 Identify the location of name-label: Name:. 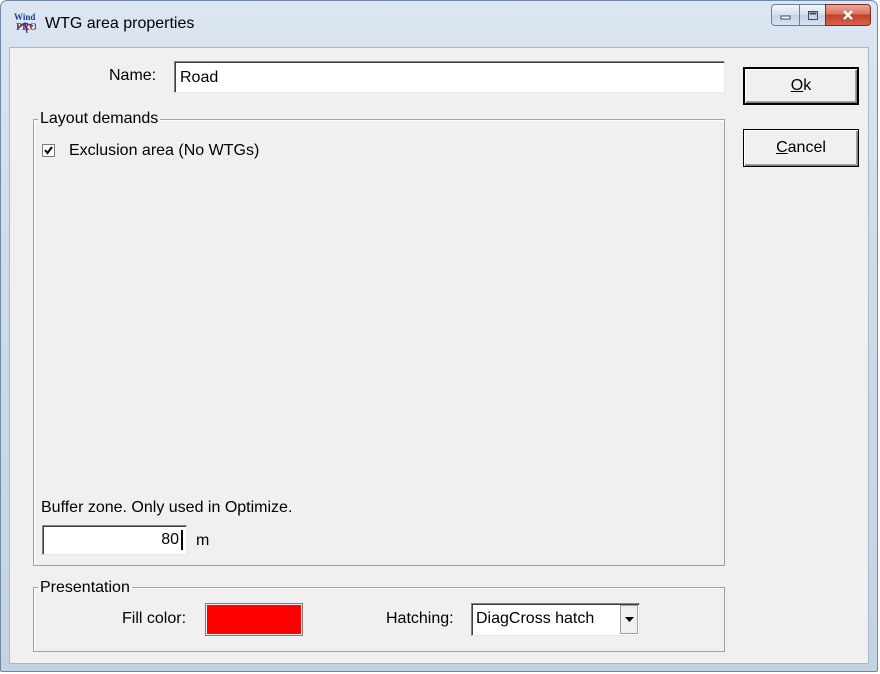
(133, 75).